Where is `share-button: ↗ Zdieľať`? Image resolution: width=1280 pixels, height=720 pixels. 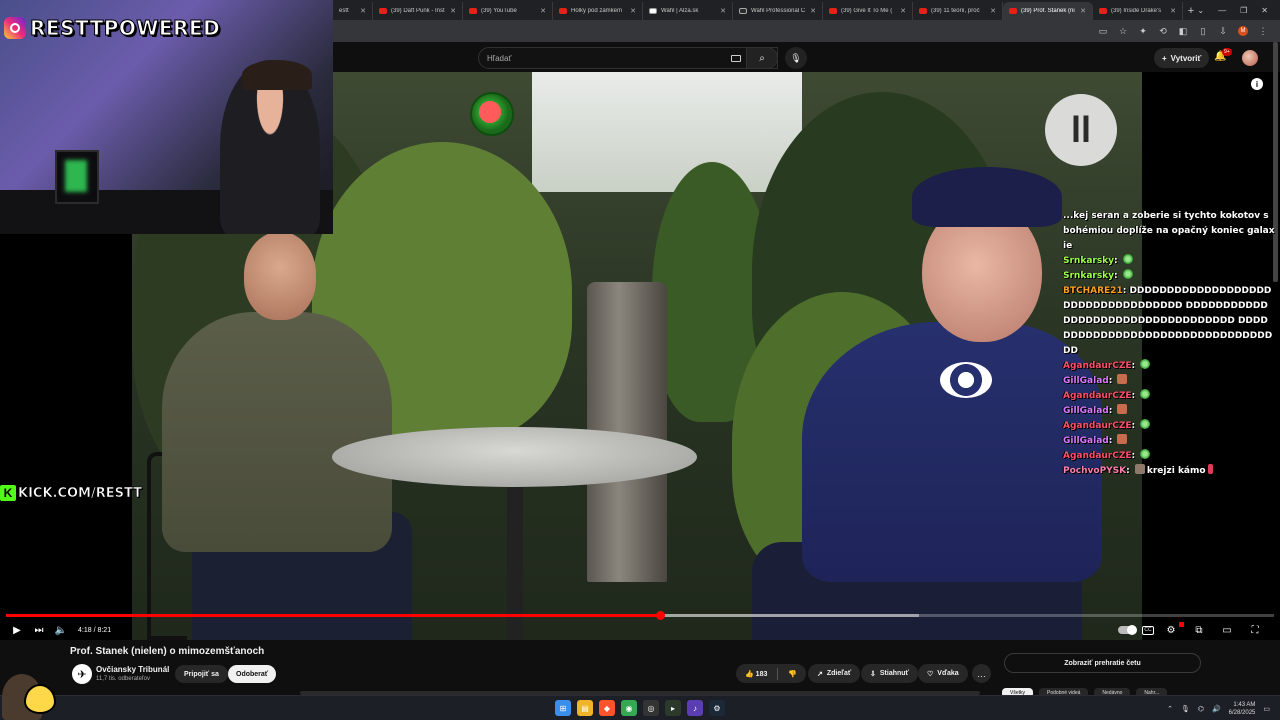 share-button: ↗ Zdieľať is located at coordinates (834, 673).